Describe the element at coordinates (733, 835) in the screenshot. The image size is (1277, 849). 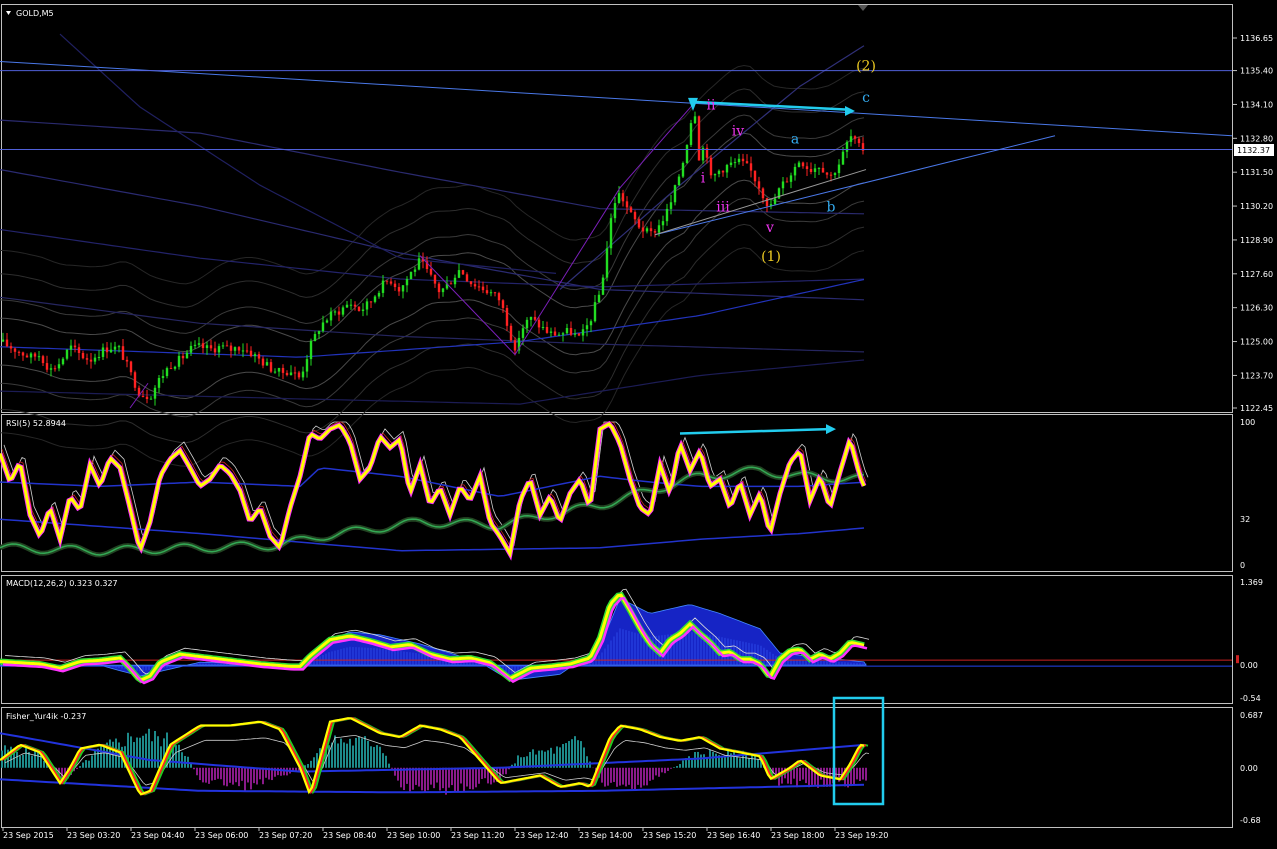
I see `time-axis-tick: 23 Sep 16:40` at that location.